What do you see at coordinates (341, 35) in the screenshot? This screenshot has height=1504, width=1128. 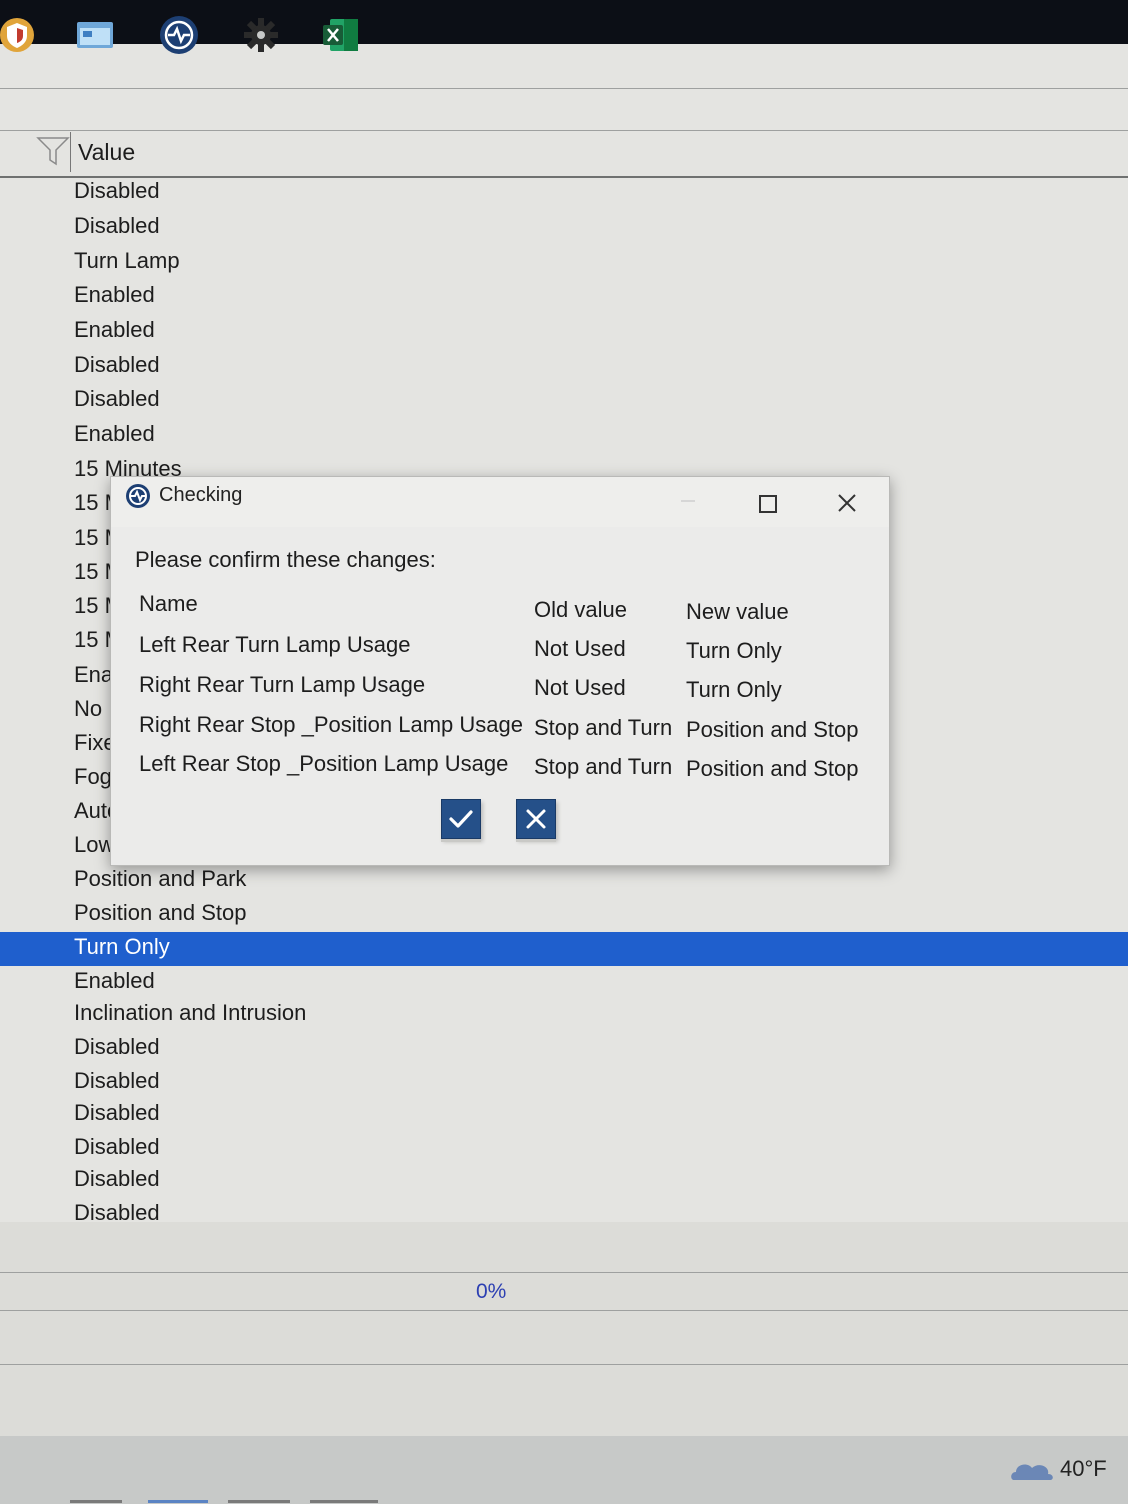 I see `excel-icon` at bounding box center [341, 35].